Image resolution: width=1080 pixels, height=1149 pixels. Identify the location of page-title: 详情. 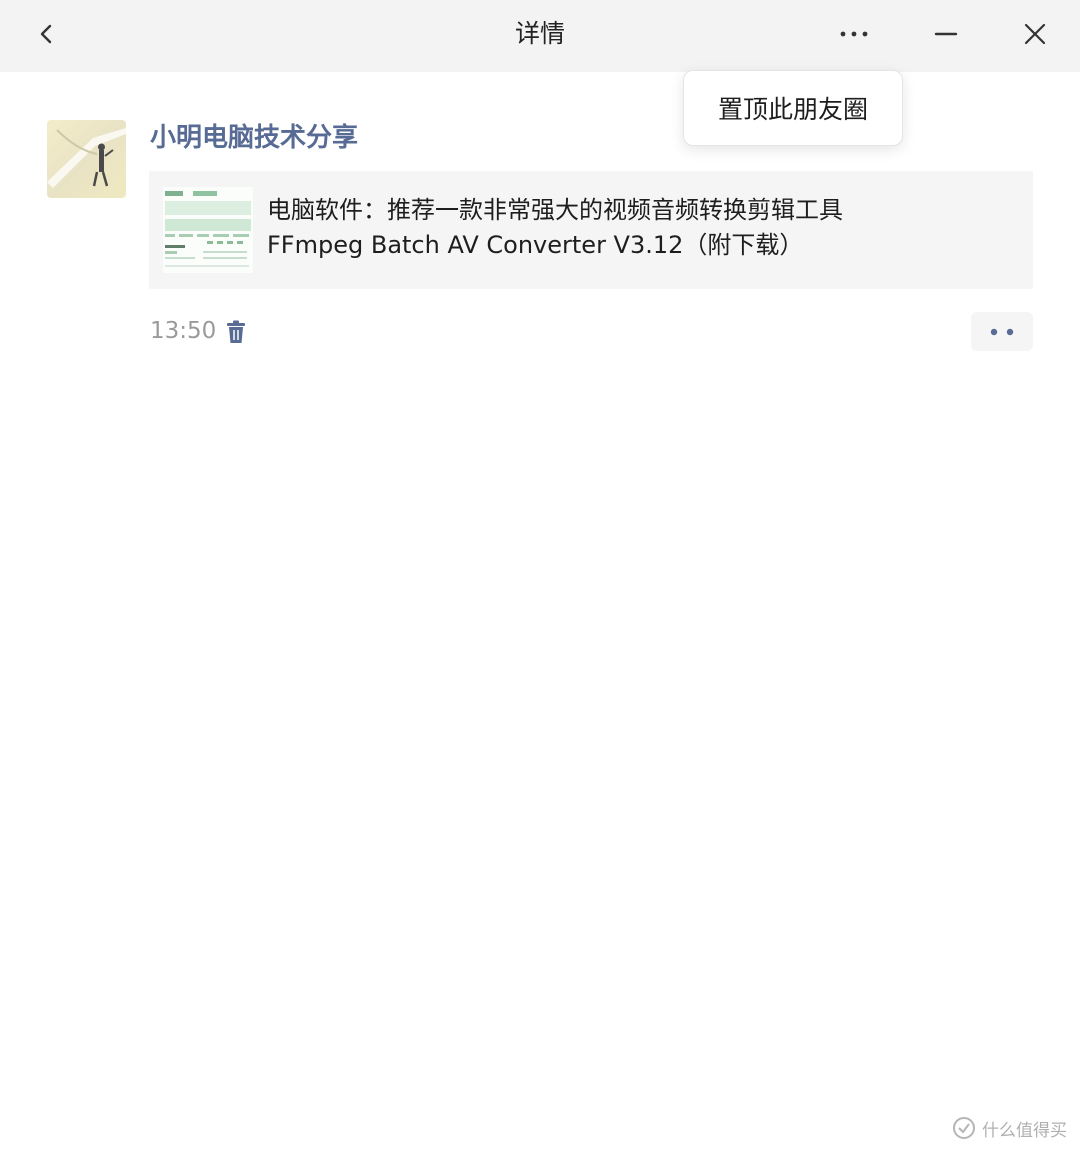
(539, 33).